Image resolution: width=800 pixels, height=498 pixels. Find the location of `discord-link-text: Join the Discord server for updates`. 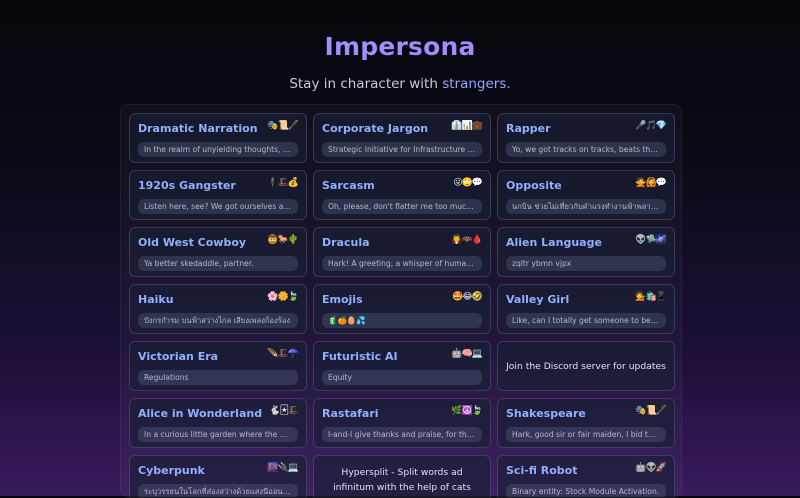

discord-link-text: Join the Discord server for updates is located at coordinates (586, 366).